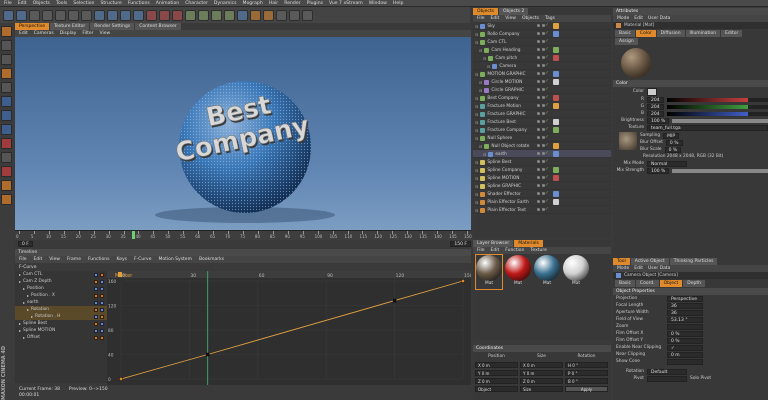 The width and height of the screenshot is (768, 400). I want to click on menu-tools: Tools, so click(61, 3).